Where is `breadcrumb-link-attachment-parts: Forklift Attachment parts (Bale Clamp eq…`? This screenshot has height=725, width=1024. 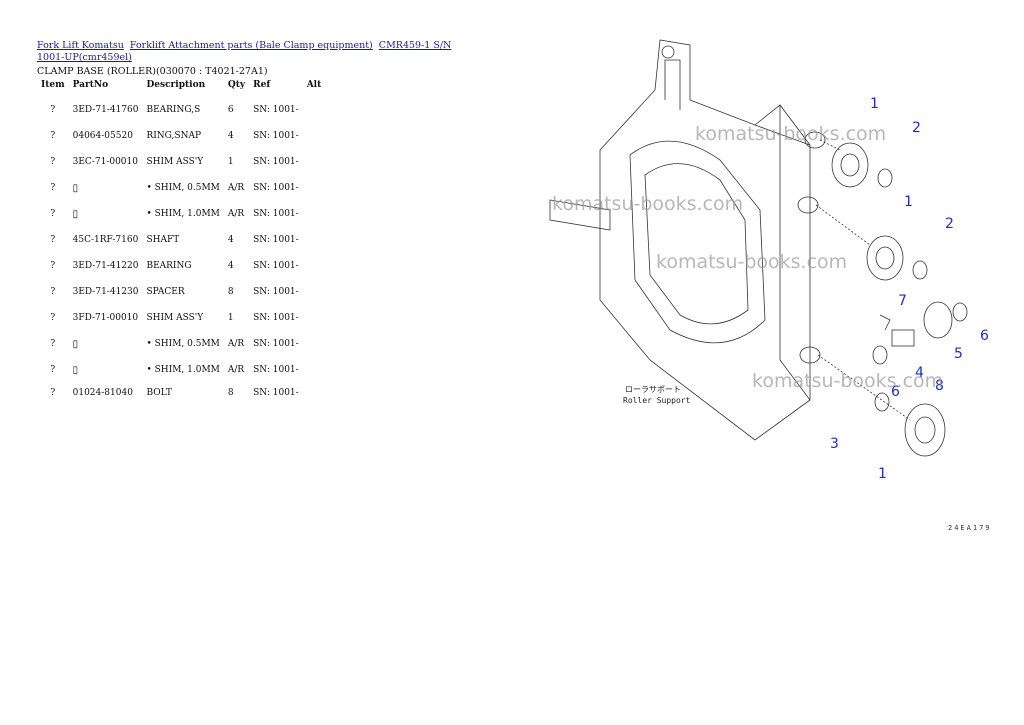 breadcrumb-link-attachment-parts: Forklift Attachment parts (Bale Clamp eq… is located at coordinates (251, 45).